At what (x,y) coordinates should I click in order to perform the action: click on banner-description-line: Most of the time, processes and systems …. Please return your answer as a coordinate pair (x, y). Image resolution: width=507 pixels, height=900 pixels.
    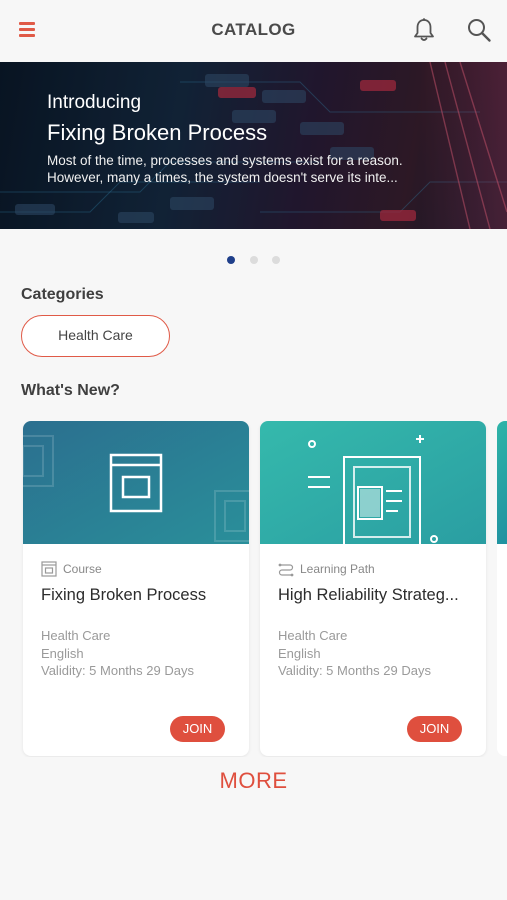
    Looking at the image, I should click on (225, 160).